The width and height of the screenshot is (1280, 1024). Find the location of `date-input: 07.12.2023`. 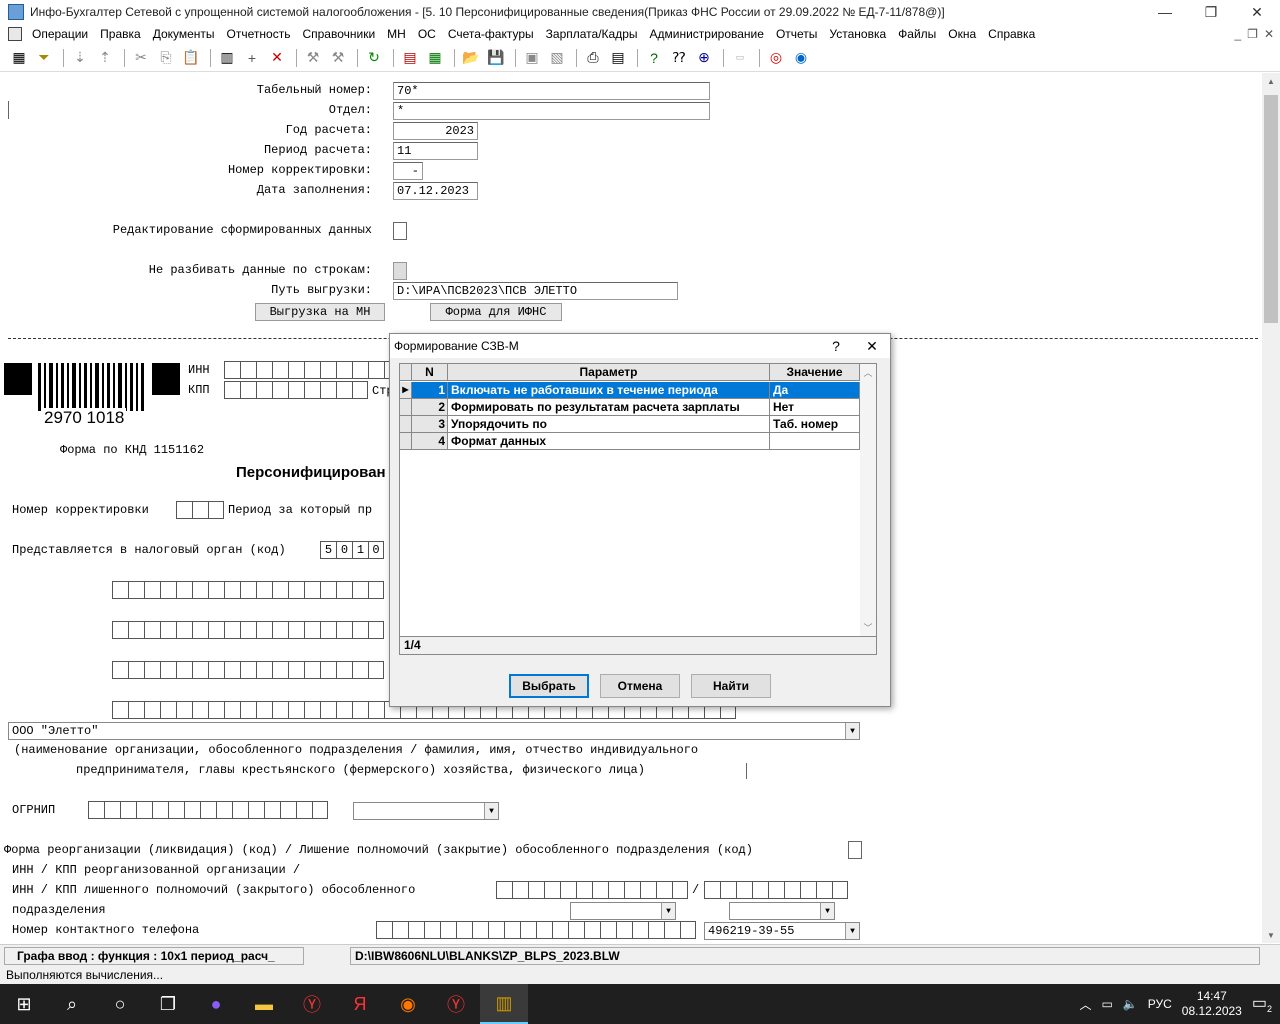

date-input: 07.12.2023 is located at coordinates (435, 191).